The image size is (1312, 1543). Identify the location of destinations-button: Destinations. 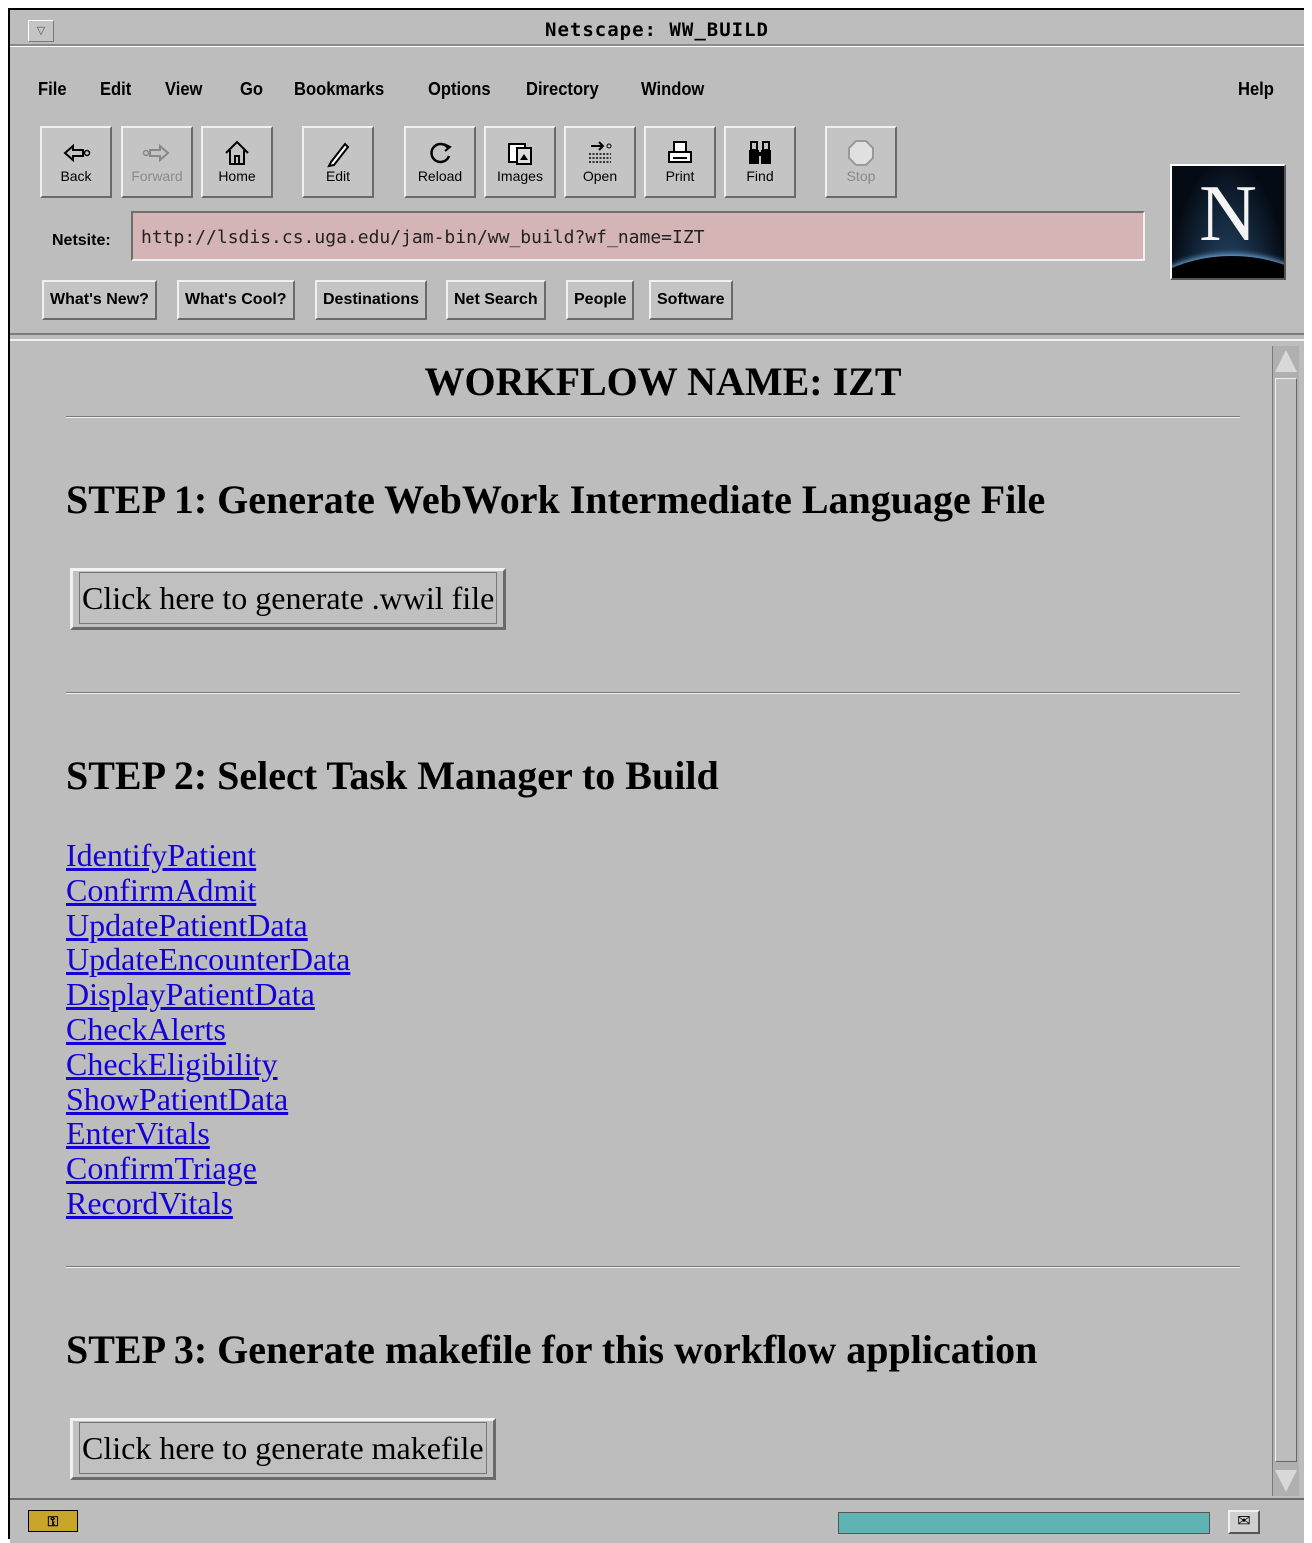
(371, 300).